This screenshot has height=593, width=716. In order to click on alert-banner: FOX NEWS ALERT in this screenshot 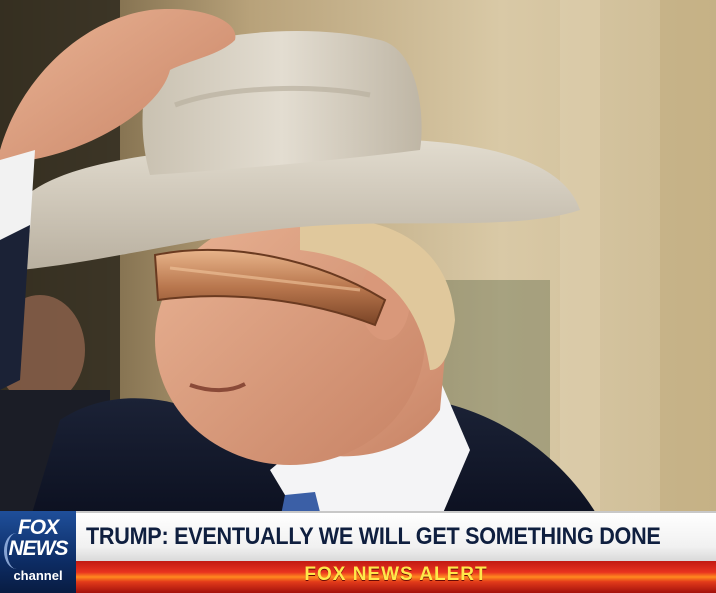, I will do `click(396, 577)`.